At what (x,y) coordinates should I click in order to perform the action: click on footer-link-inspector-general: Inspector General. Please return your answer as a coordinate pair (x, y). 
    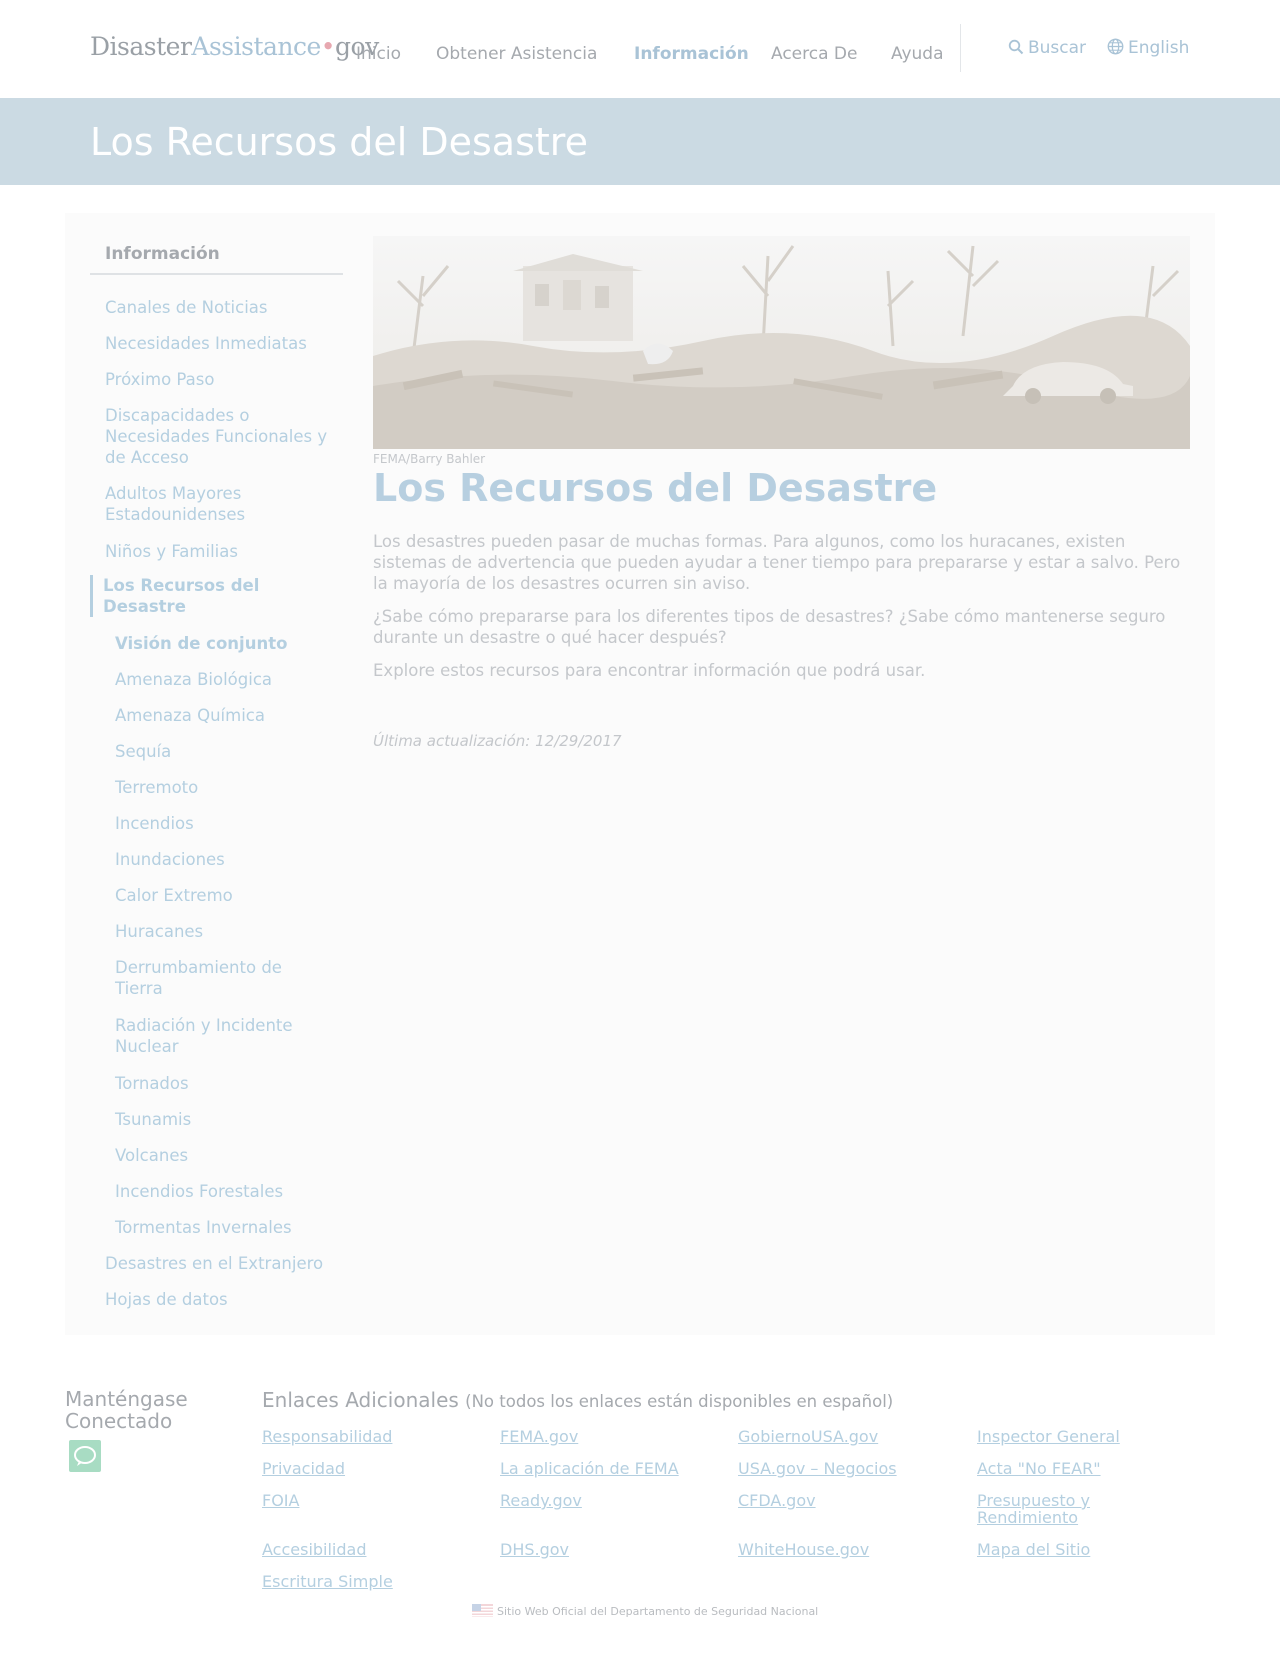
    Looking at the image, I should click on (1082, 1436).